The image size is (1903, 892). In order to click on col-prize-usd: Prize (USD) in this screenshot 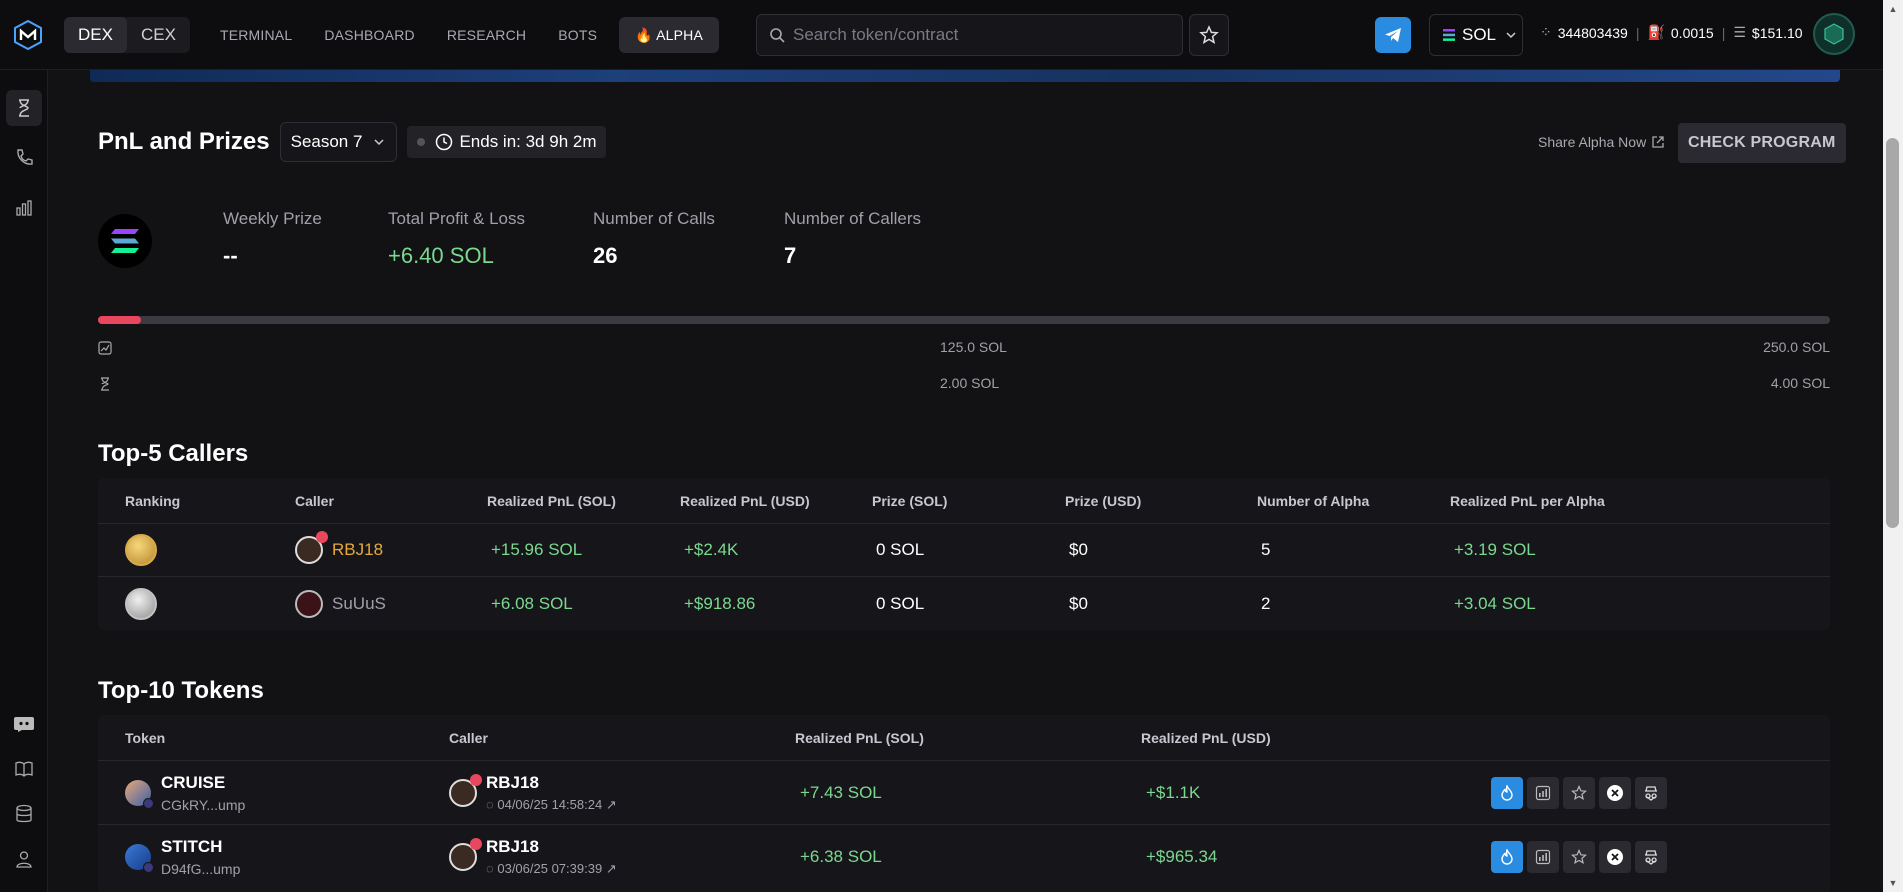, I will do `click(1103, 501)`.